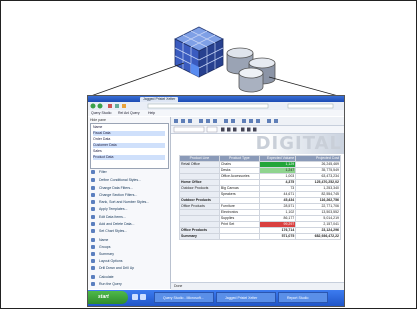 This screenshot has width=417, height=309. I want to click on list-item: Fiscal Data, so click(129, 133).